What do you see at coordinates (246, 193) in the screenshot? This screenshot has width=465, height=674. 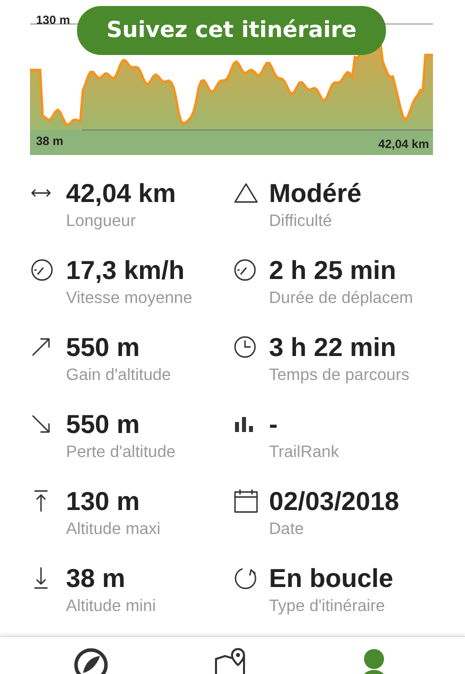 I see `triangle-icon` at bounding box center [246, 193].